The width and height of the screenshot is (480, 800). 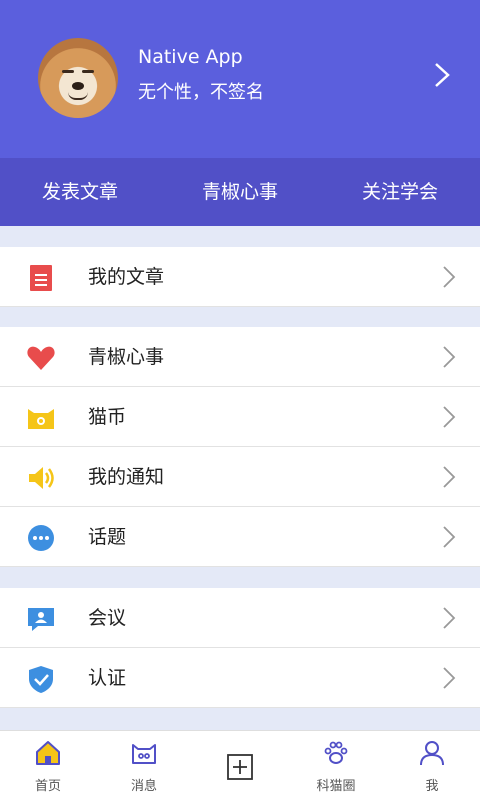 What do you see at coordinates (240, 477) in the screenshot?
I see `menu-item-my-notifications: 我的通知` at bounding box center [240, 477].